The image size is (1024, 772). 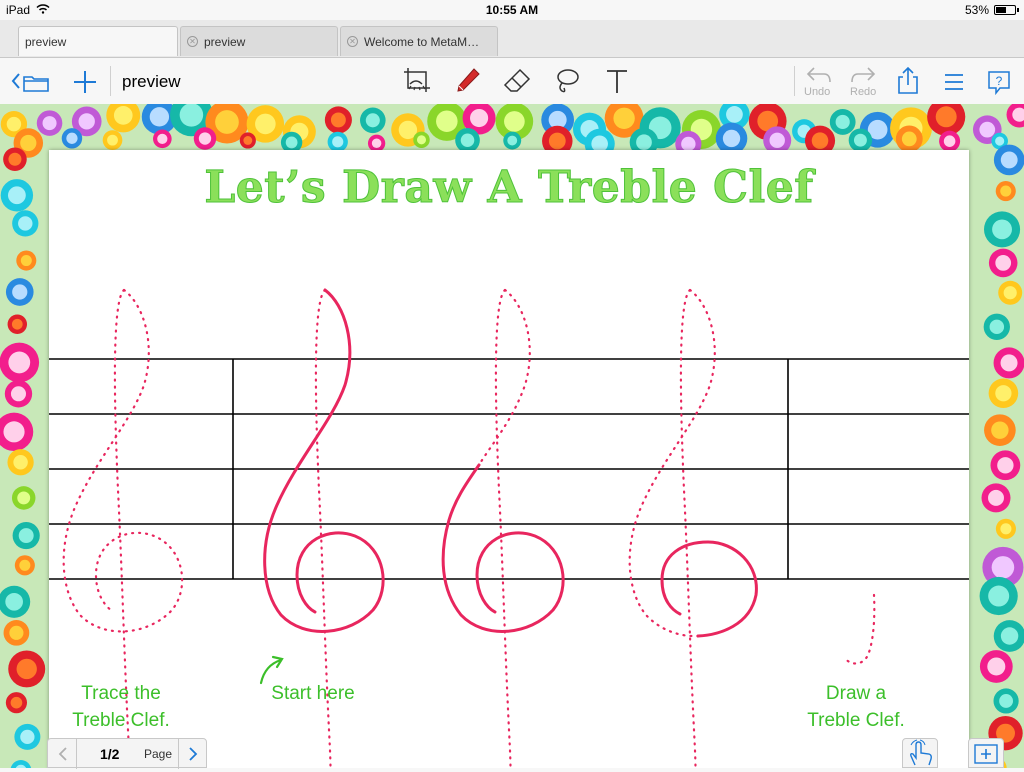 I want to click on treble-clef-half, so click(x=503, y=528).